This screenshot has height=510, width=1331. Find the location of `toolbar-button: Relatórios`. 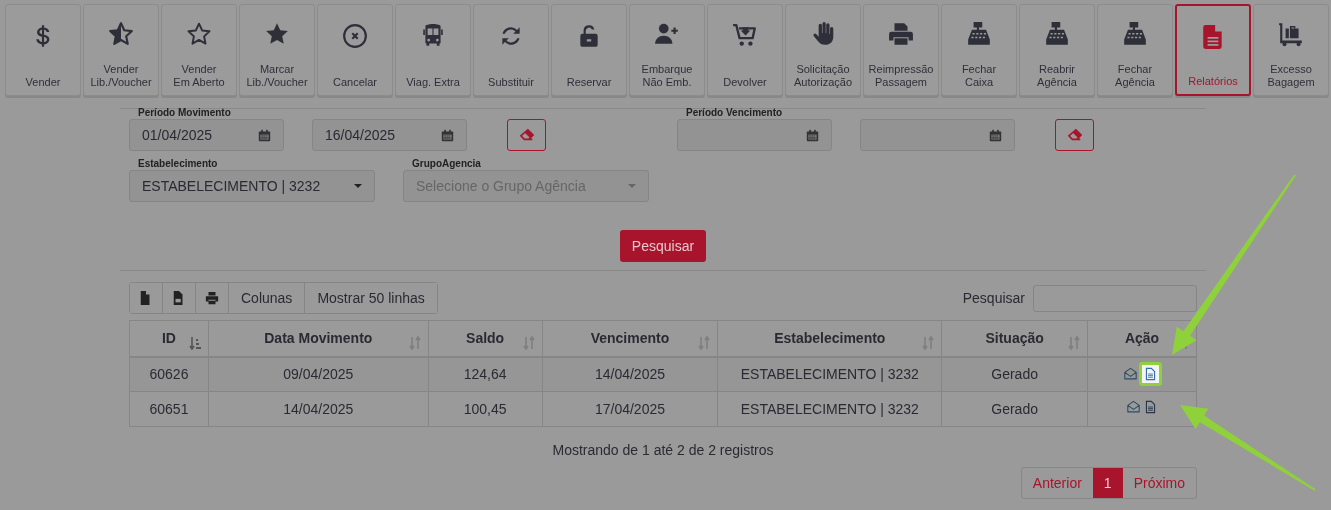

toolbar-button: Relatórios is located at coordinates (1213, 50).